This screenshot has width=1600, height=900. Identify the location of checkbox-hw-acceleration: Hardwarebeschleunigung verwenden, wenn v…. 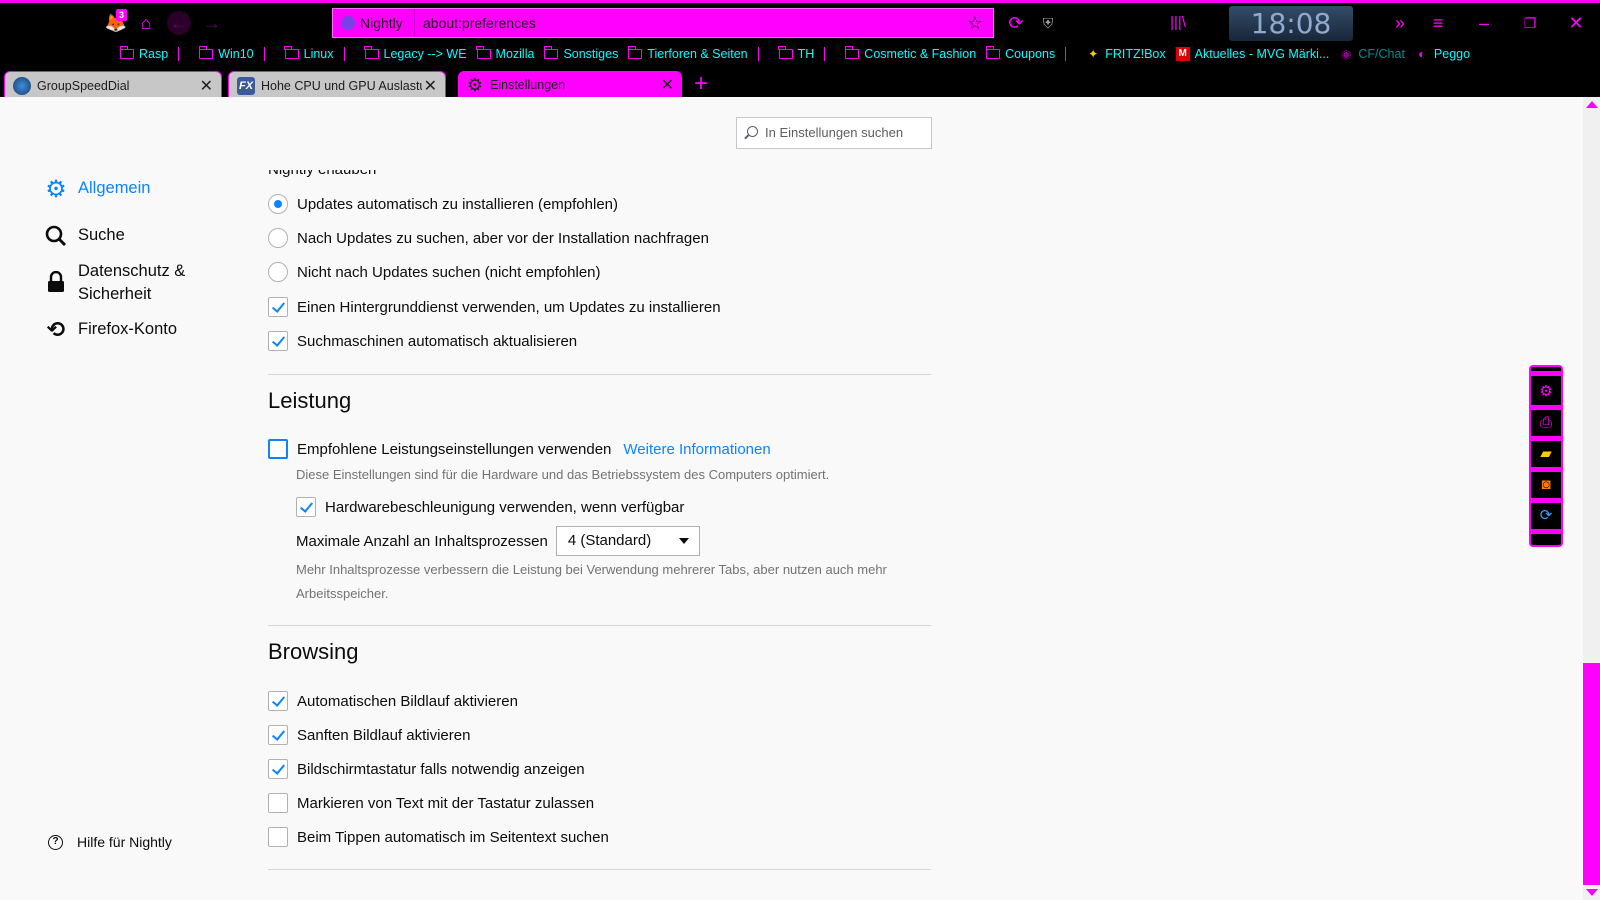
(490, 507).